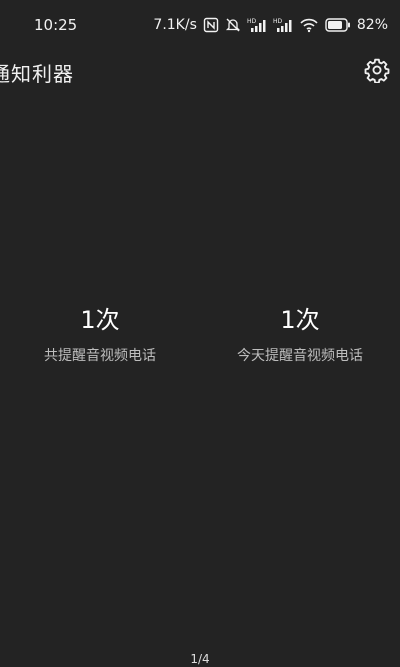  I want to click on stat-total-reminders: 1次 共提醒音视频电话, so click(100, 332).